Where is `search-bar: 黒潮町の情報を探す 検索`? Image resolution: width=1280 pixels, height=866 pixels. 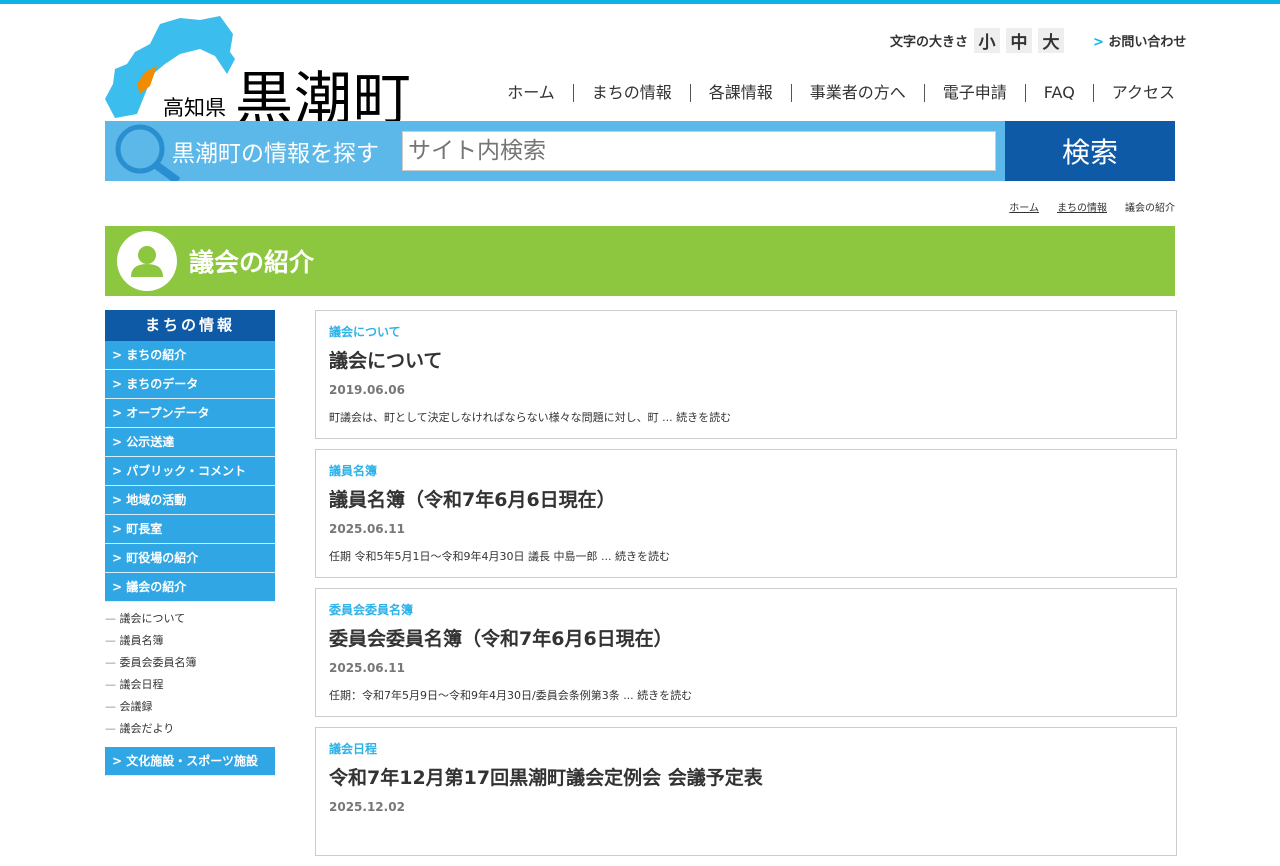
search-bar: 黒潮町の情報を探す 検索 is located at coordinates (640, 151).